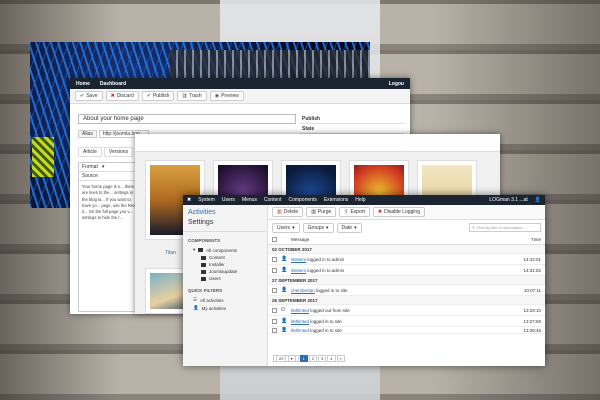  I want to click on activity-text: logged in to admin, so click(326, 259).